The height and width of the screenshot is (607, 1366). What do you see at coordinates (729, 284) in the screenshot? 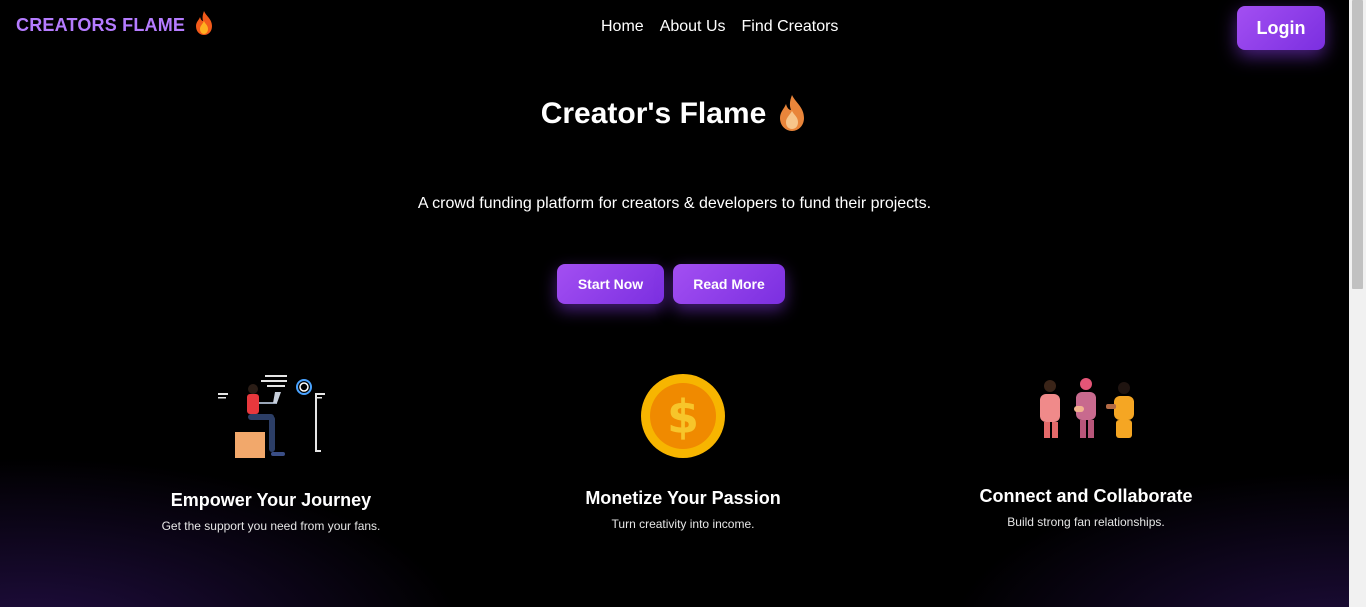
I see `read-more-button: Read More` at bounding box center [729, 284].